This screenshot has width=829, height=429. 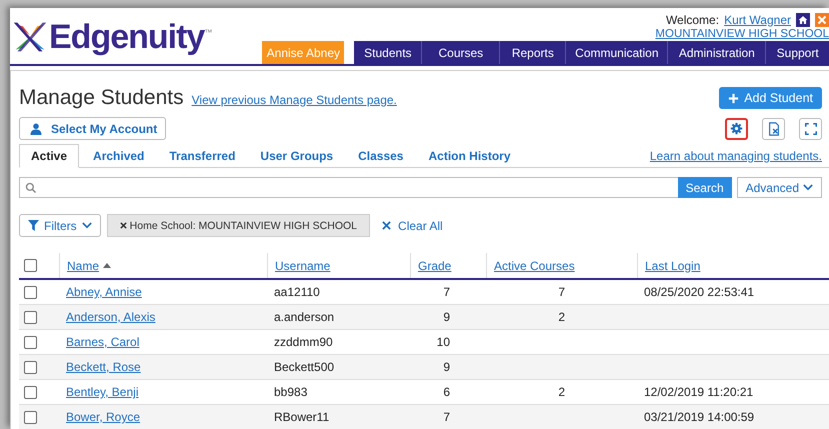 I want to click on column-header: Username, so click(x=302, y=265).